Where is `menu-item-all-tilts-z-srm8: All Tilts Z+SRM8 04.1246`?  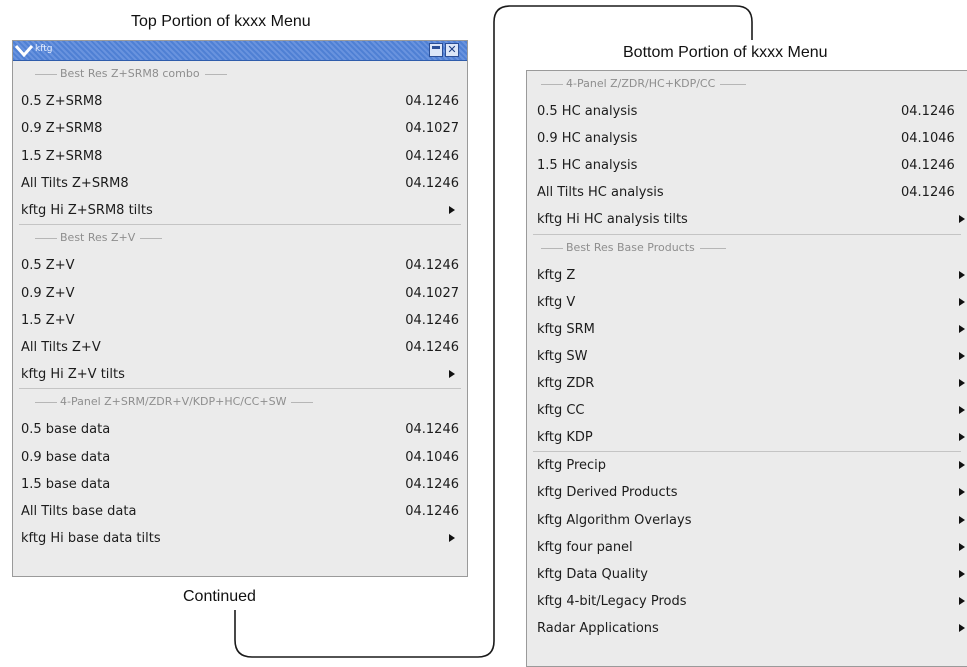 menu-item-all-tilts-z-srm8: All Tilts Z+SRM8 04.1246 is located at coordinates (240, 183).